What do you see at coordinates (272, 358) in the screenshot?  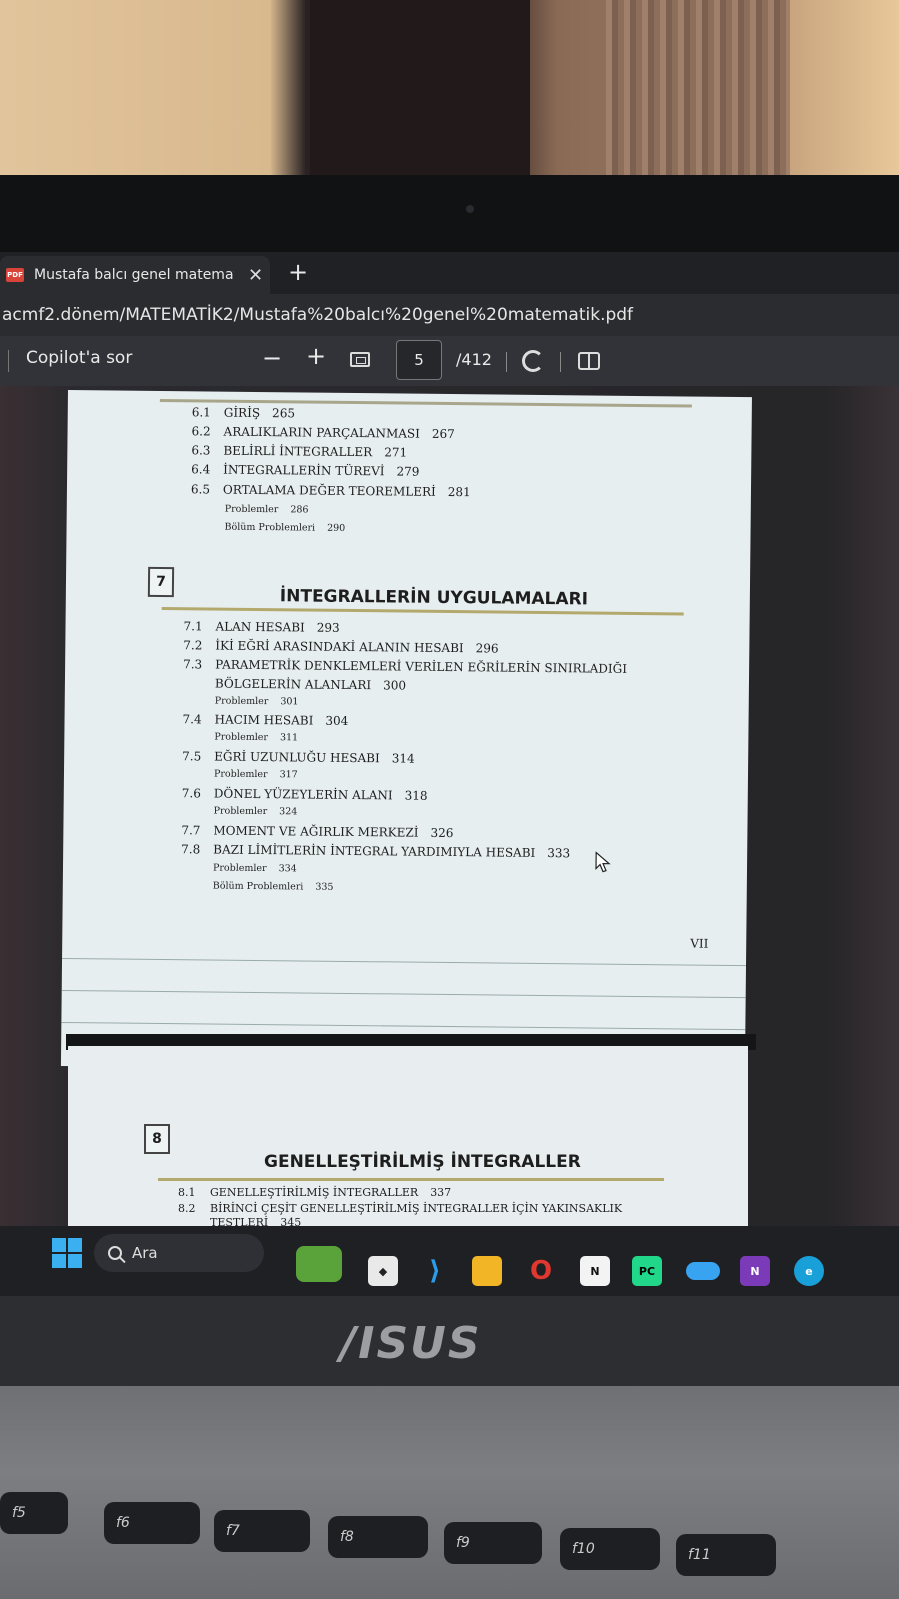 I see `zoom-out-button: −` at bounding box center [272, 358].